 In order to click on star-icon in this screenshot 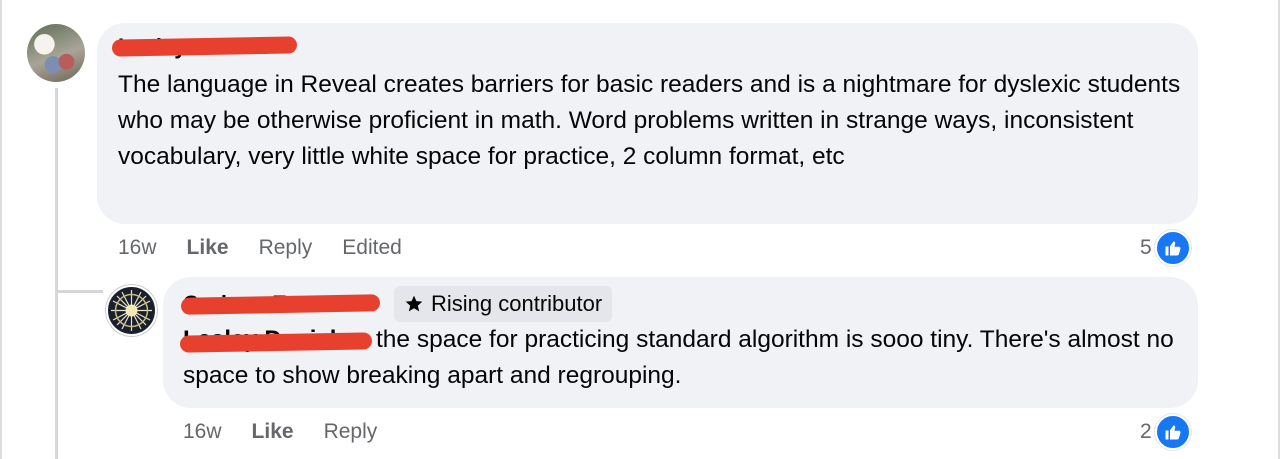, I will do `click(414, 303)`.